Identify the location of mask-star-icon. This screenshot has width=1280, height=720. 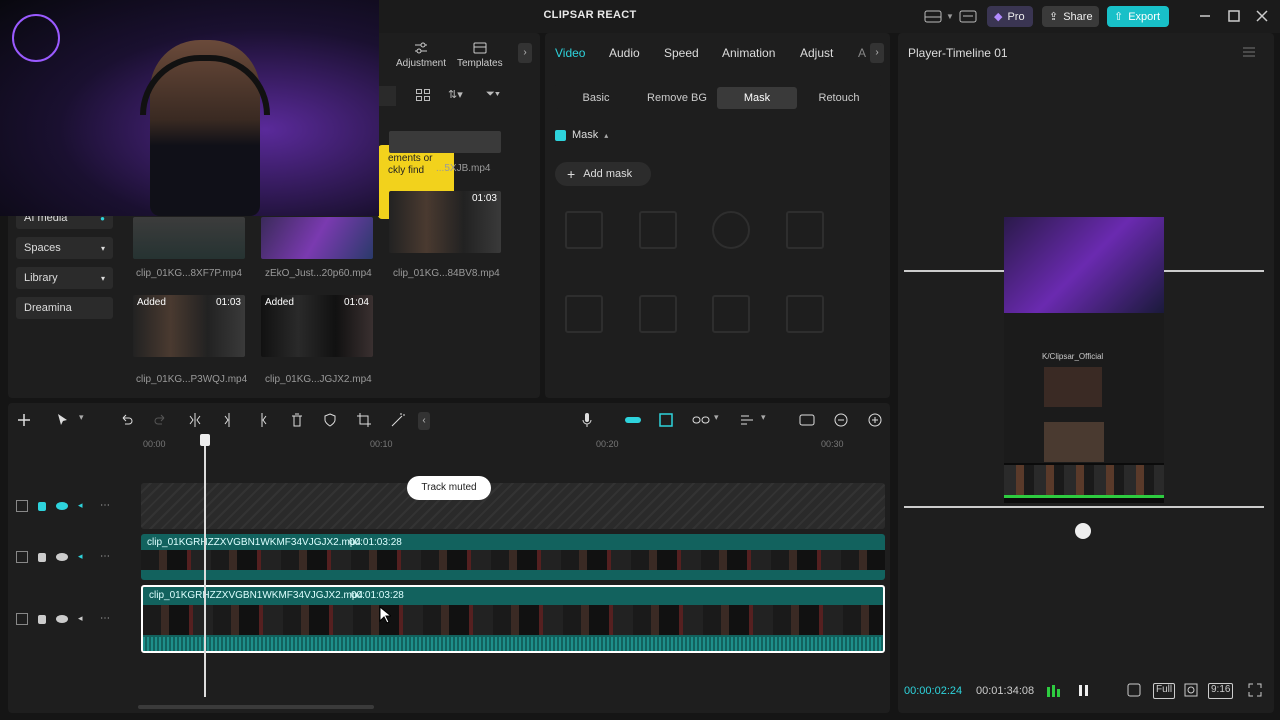
(584, 314).